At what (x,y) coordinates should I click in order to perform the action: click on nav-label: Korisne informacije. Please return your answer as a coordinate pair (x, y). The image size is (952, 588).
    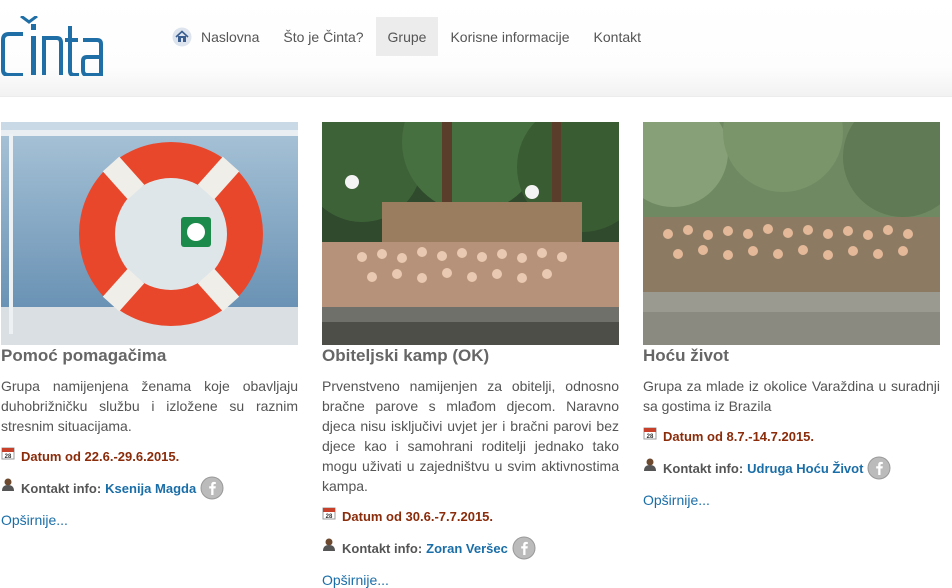
    Looking at the image, I should click on (510, 36).